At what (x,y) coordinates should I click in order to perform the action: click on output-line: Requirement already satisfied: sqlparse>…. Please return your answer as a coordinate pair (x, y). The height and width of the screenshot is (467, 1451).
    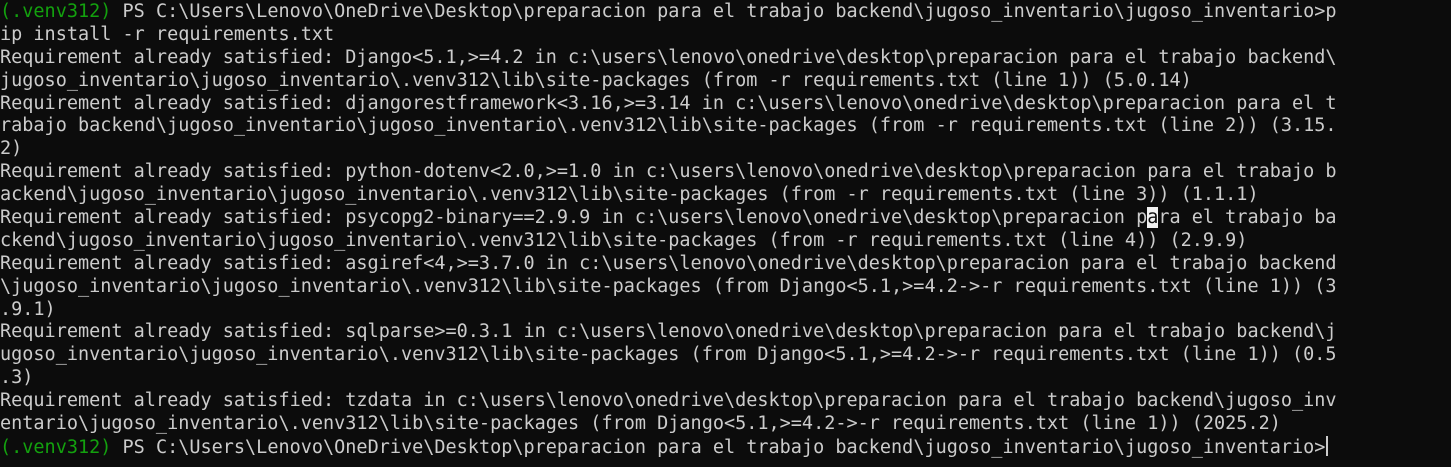
    Looking at the image, I should click on (668, 332).